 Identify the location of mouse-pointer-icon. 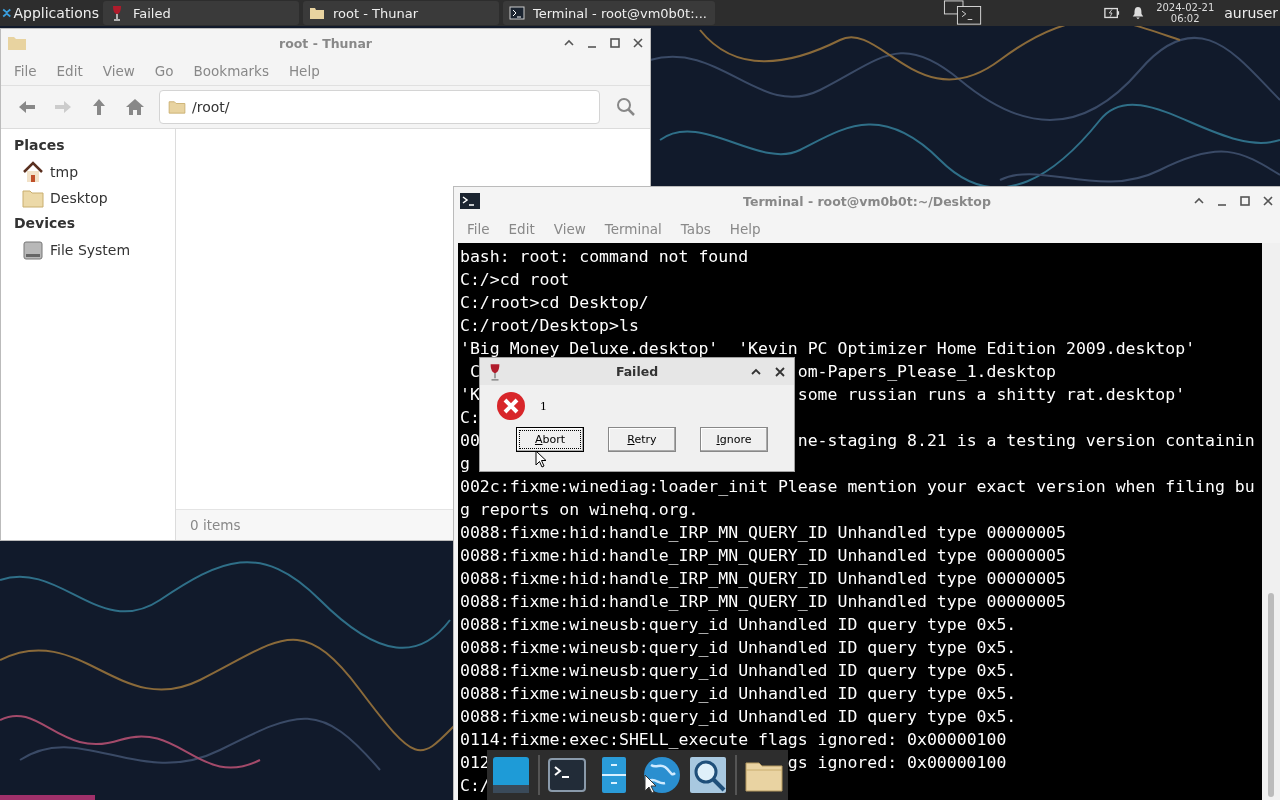
(541, 459).